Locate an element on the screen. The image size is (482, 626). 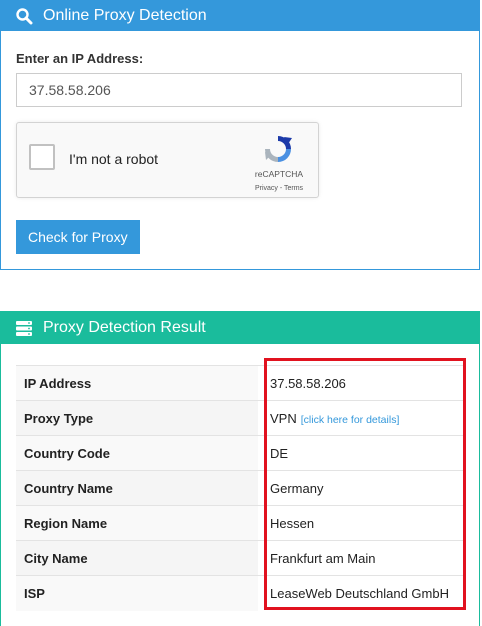
search-icon is located at coordinates (24, 16).